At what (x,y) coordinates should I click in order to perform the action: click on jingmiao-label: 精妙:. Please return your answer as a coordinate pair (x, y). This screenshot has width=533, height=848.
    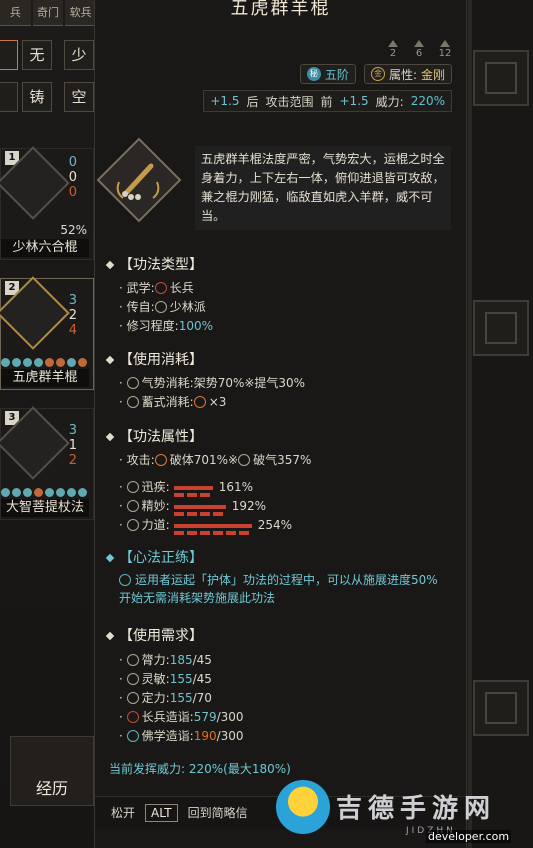
    Looking at the image, I should click on (155, 506).